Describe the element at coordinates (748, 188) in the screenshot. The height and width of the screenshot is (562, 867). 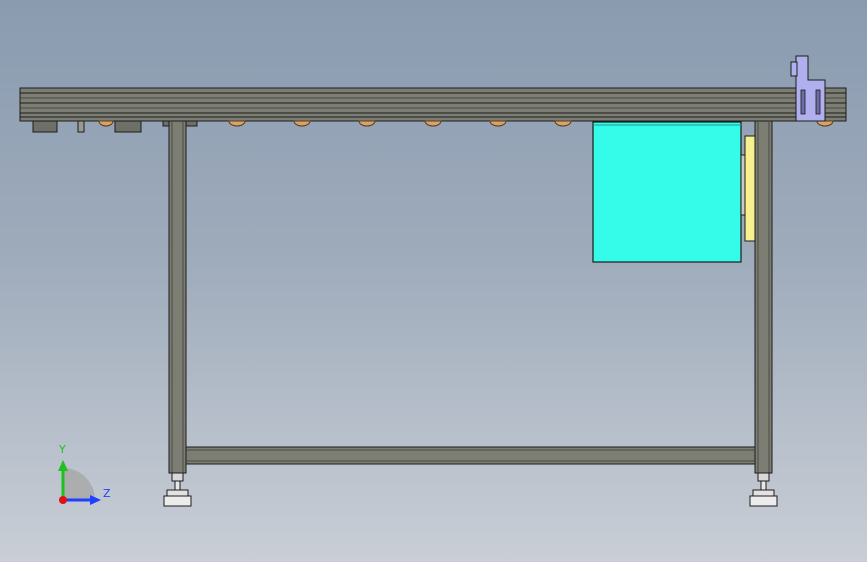
I see `side-panel` at that location.